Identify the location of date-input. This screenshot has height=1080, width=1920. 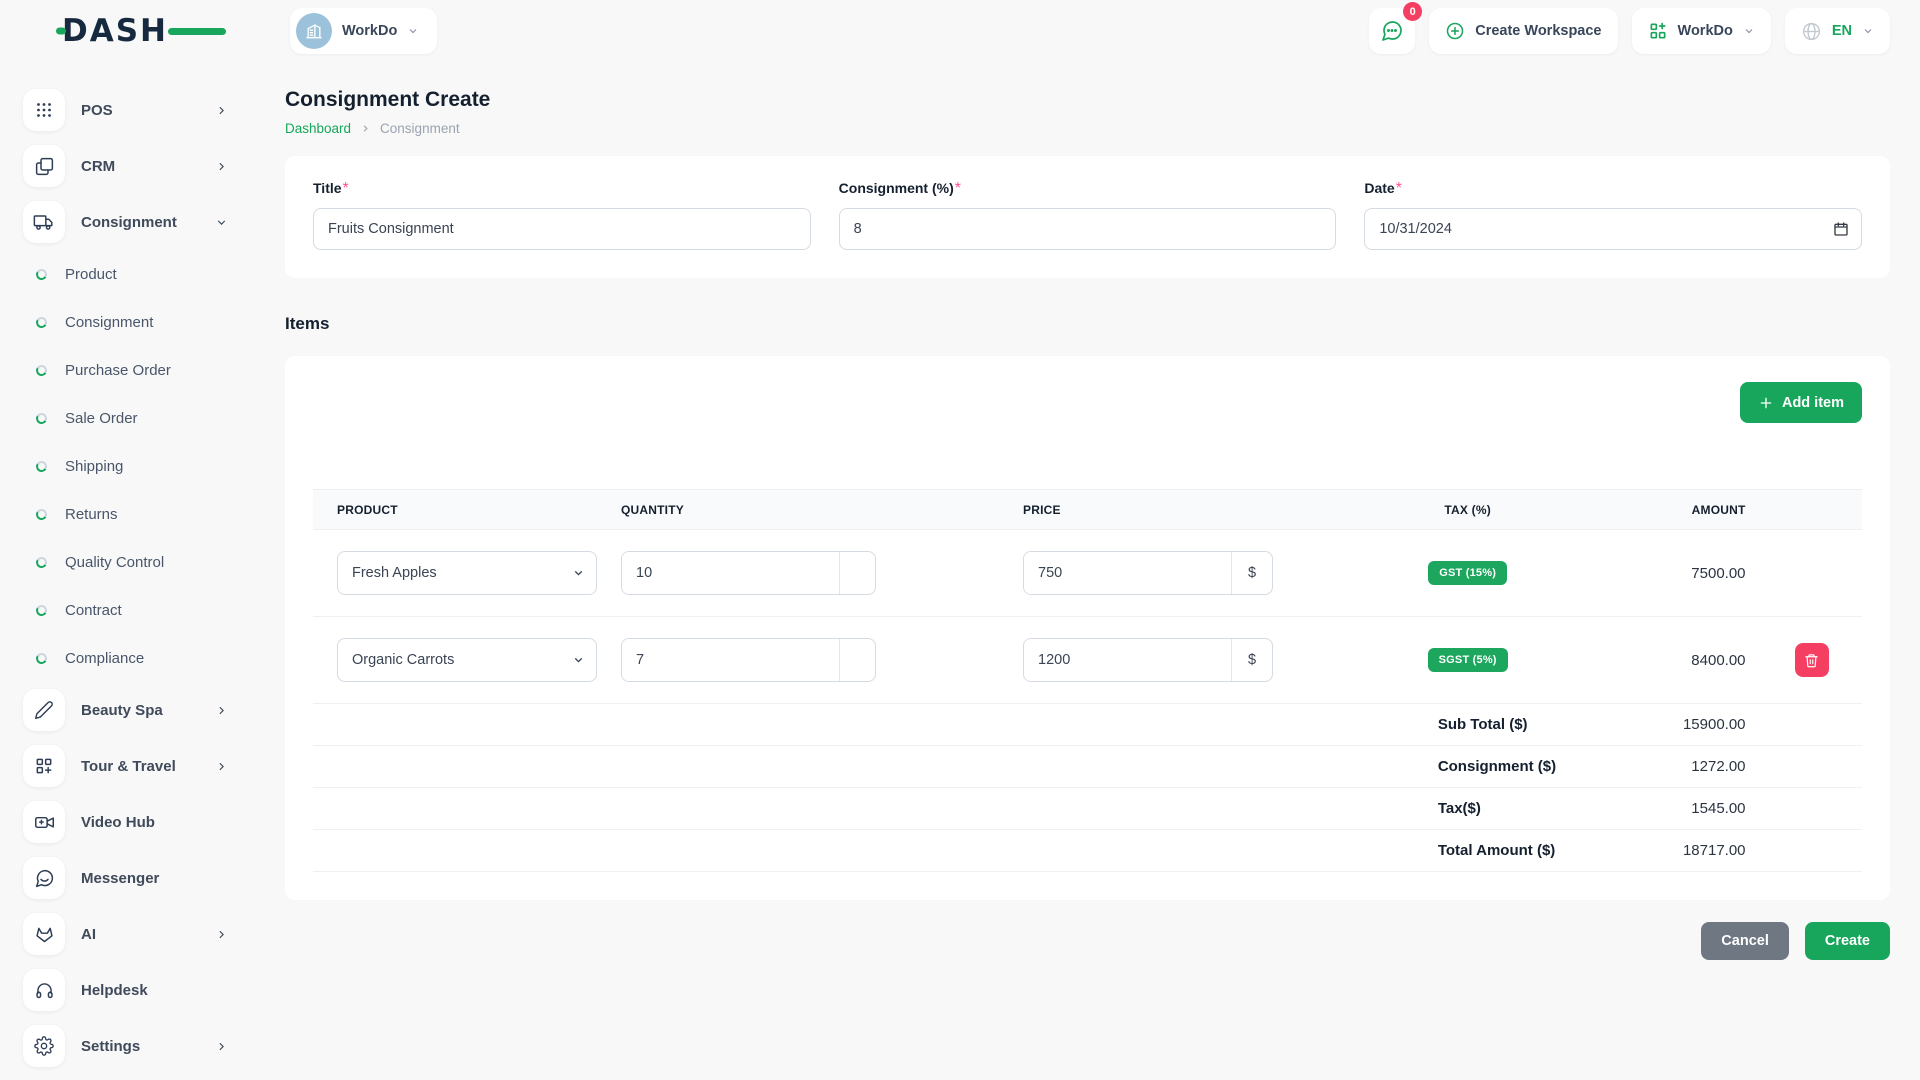
(1613, 229).